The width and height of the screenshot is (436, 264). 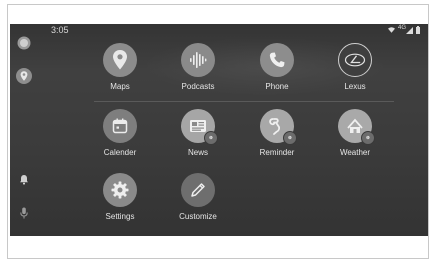 I want to click on app-calender: Calender, so click(x=120, y=133).